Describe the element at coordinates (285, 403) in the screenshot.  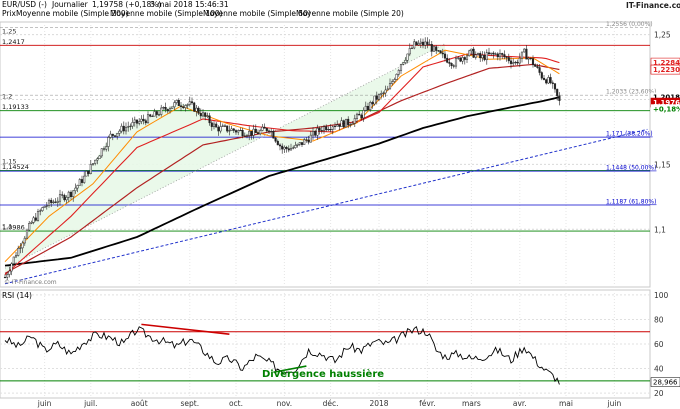
I see `x-tick-label: nov.` at that location.